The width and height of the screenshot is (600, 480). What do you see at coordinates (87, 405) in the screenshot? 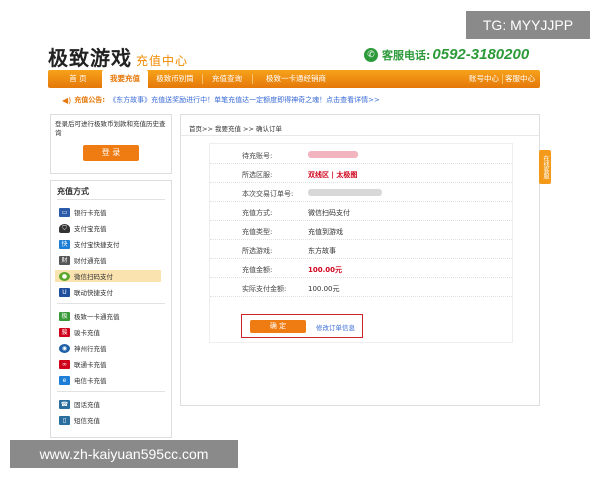
I see `method-label: 固话充值` at bounding box center [87, 405].